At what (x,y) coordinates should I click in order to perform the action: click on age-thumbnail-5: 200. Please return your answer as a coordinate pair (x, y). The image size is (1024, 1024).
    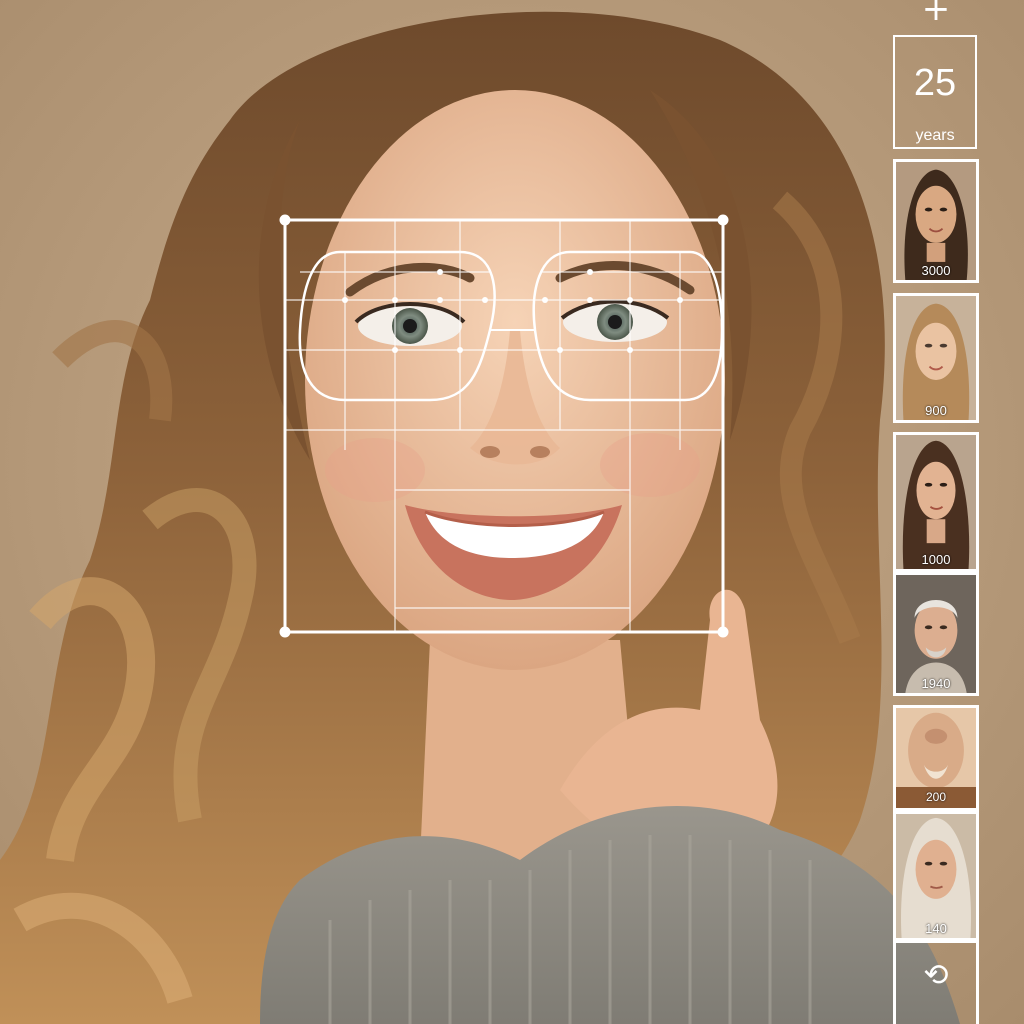
    Looking at the image, I should click on (936, 758).